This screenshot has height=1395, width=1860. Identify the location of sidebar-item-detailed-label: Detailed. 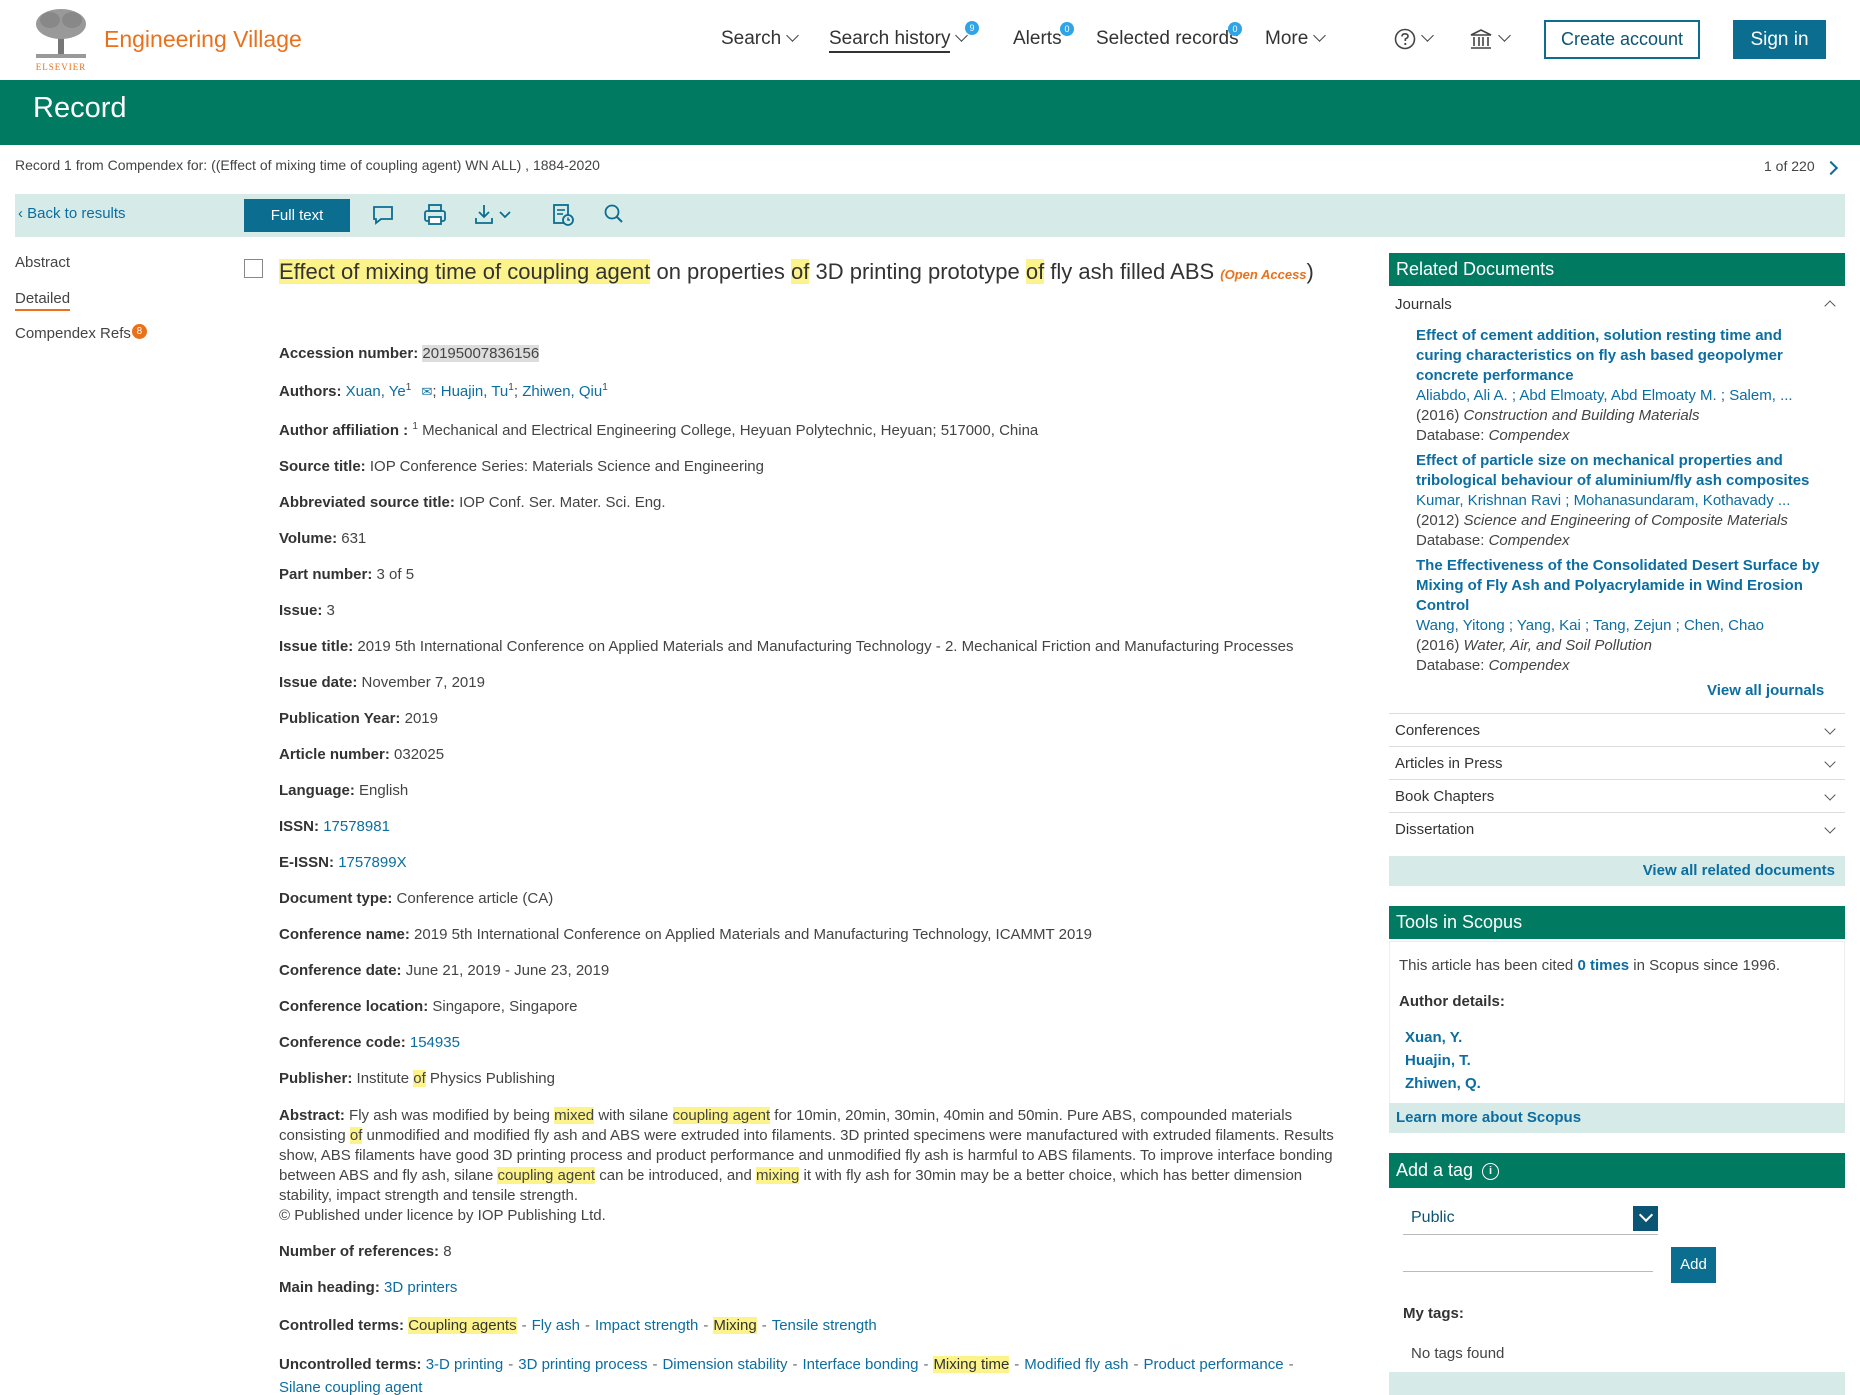
(43, 300).